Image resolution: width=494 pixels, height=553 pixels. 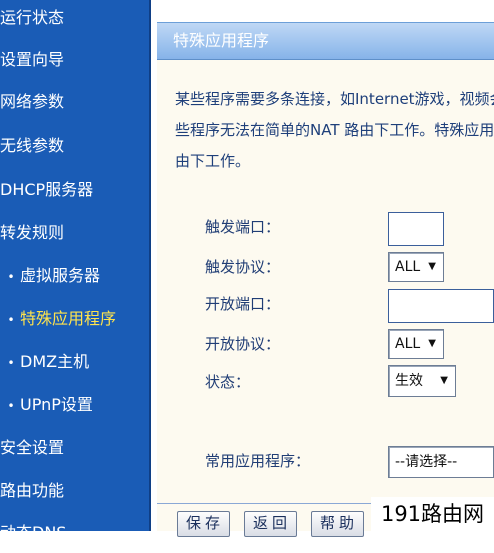 I want to click on save-button: 保存, so click(x=203, y=524).